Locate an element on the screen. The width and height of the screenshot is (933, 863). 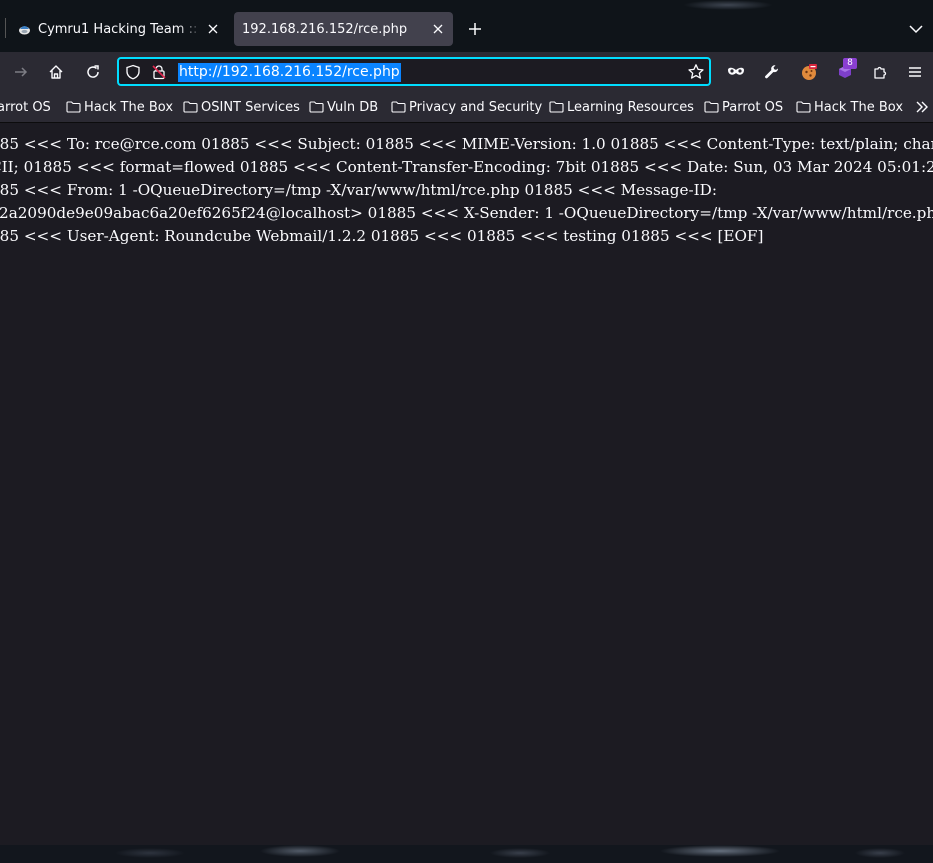
cookie-extension-button is located at coordinates (809, 72).